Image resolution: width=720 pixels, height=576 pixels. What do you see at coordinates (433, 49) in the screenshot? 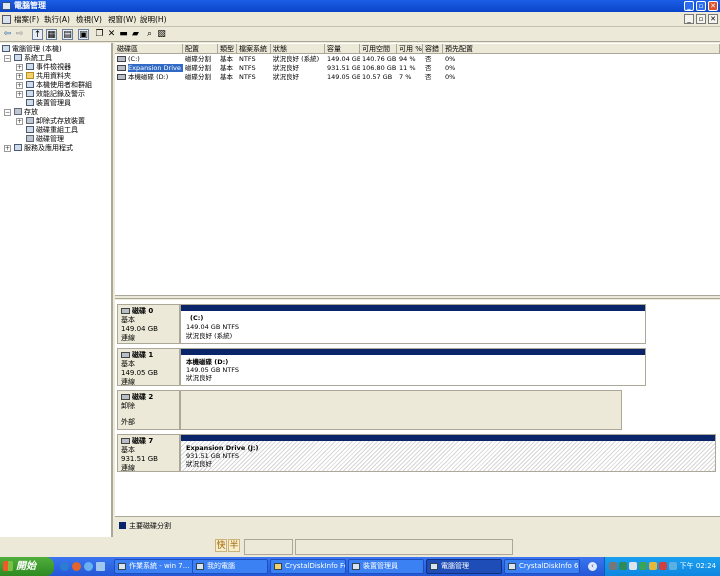
I see `column-header-fault-tolerance: 容錯` at bounding box center [433, 49].